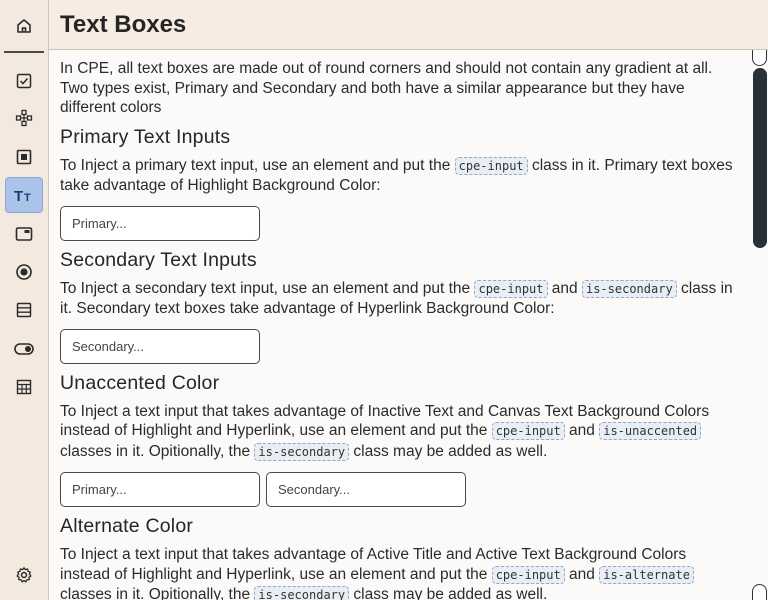  What do you see at coordinates (145, 136) in the screenshot?
I see `section-heading-primary: Primary Text Inputs` at bounding box center [145, 136].